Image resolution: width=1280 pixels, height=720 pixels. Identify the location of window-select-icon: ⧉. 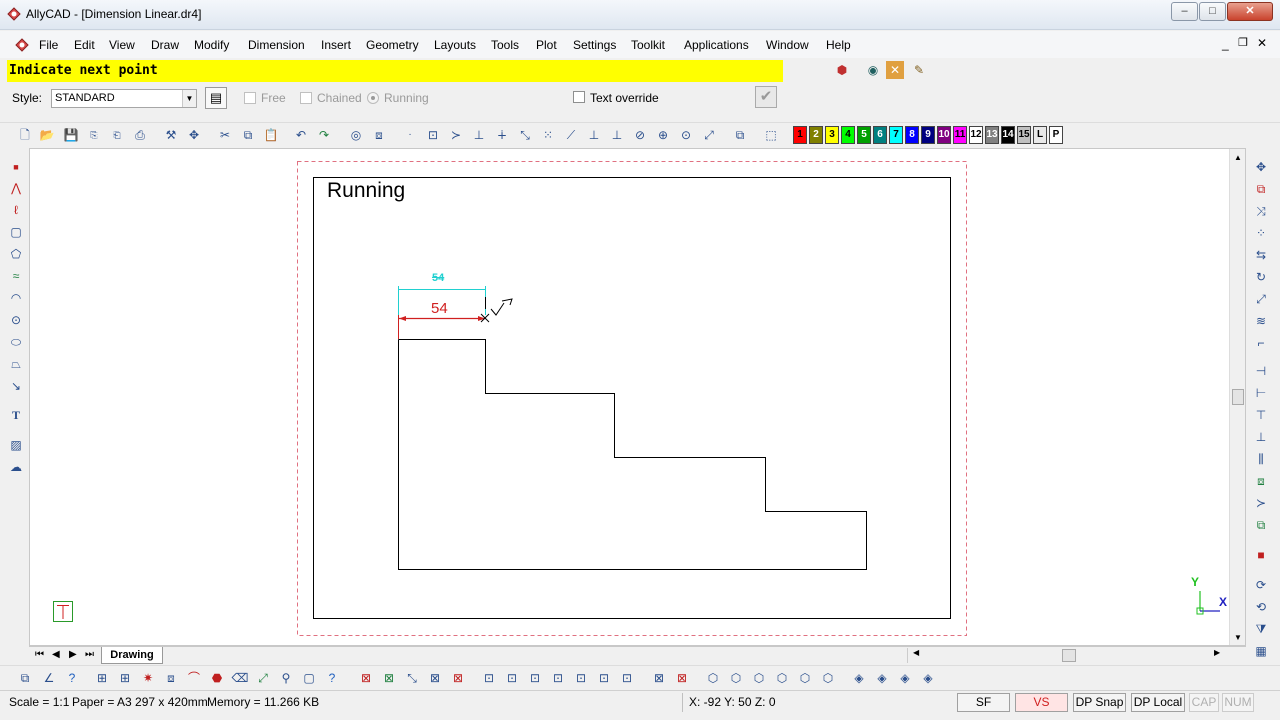
(740, 135).